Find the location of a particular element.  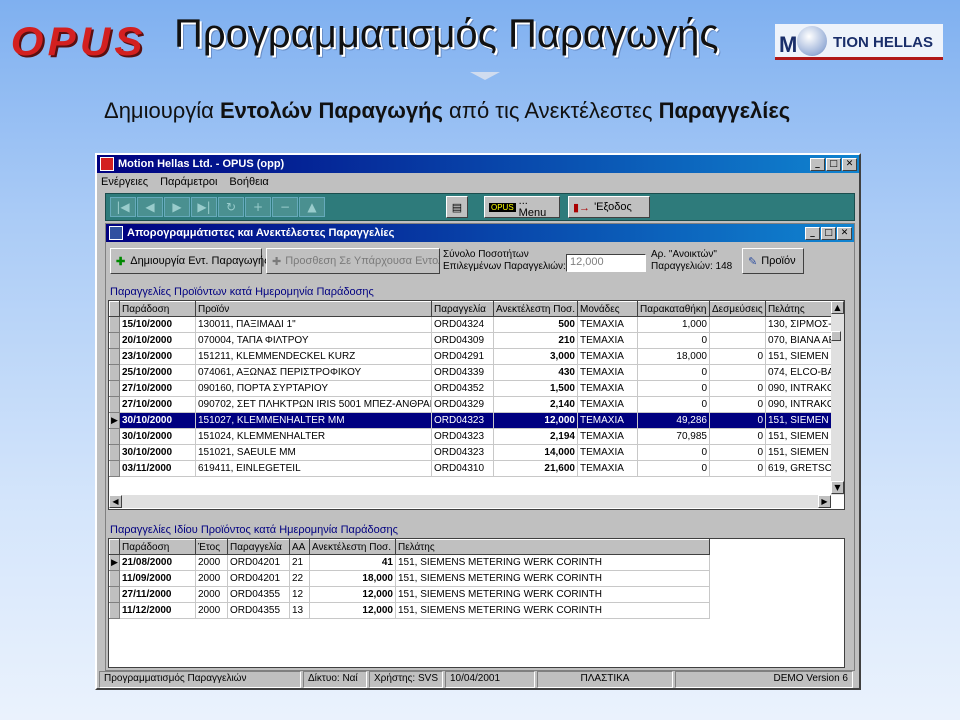

scroll-left-arrow: ◀ is located at coordinates (115, 501).